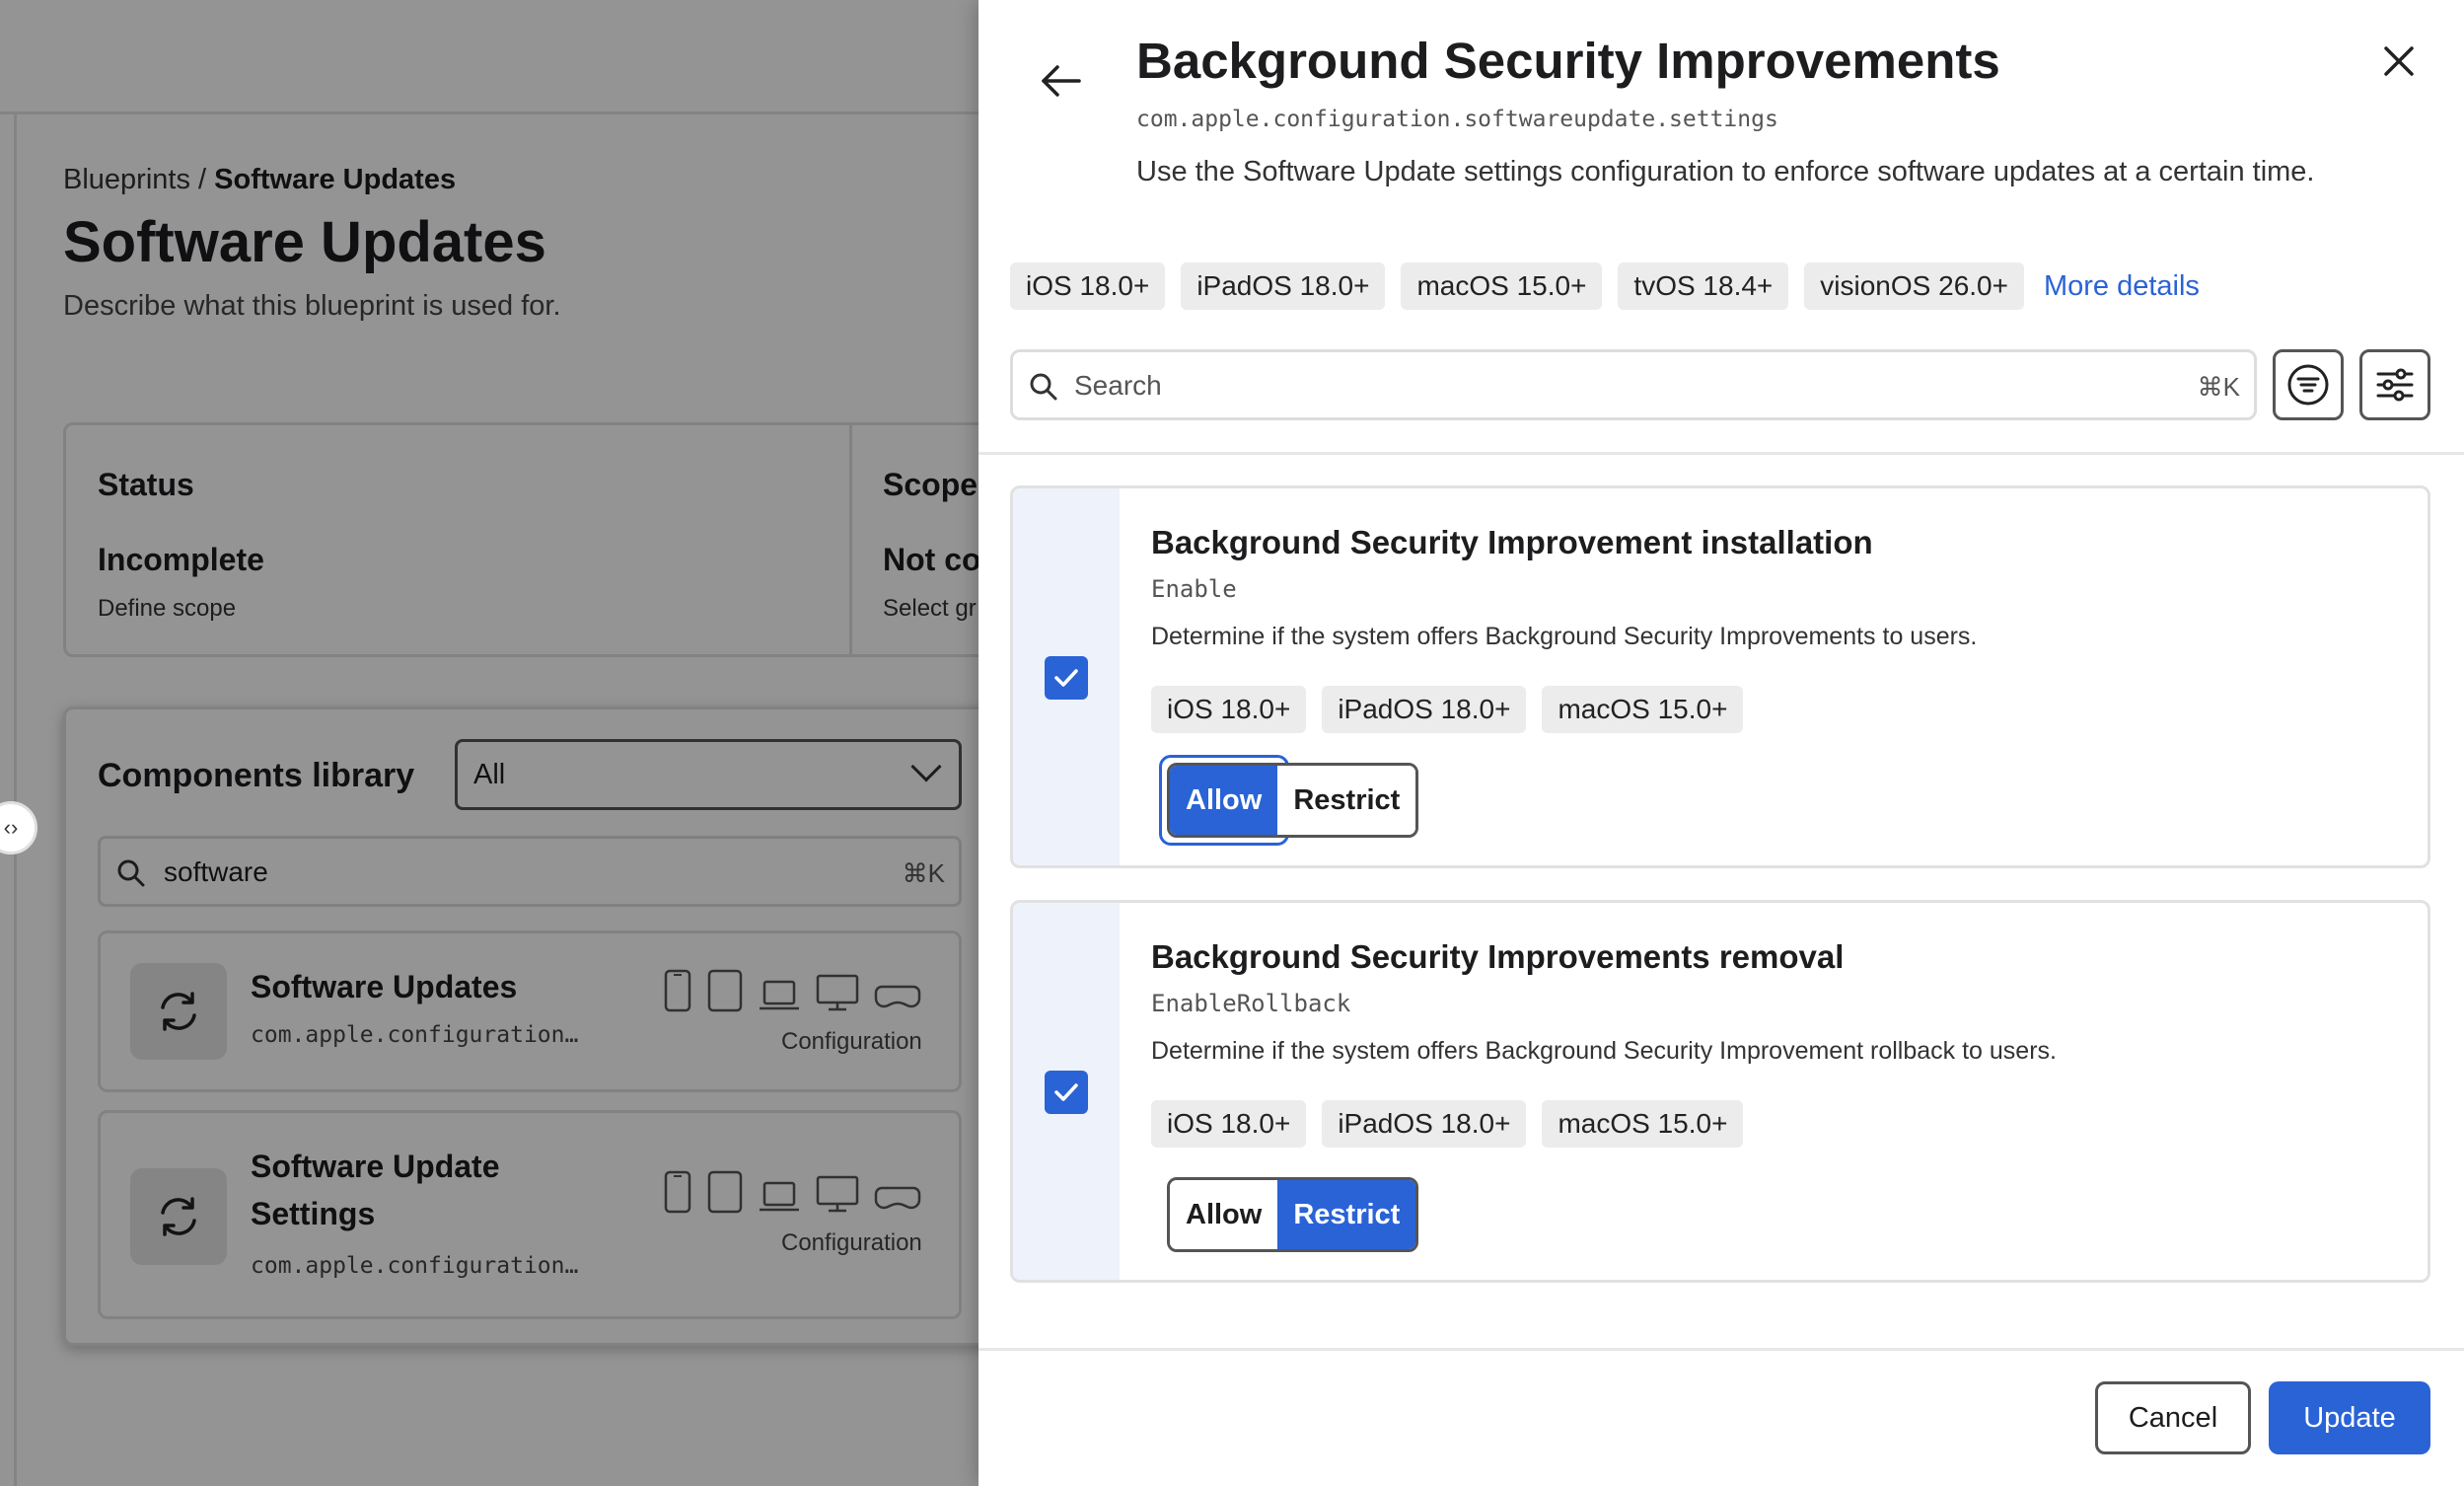 The image size is (2464, 1486). What do you see at coordinates (1721, 1349) in the screenshot?
I see `footer-divider` at bounding box center [1721, 1349].